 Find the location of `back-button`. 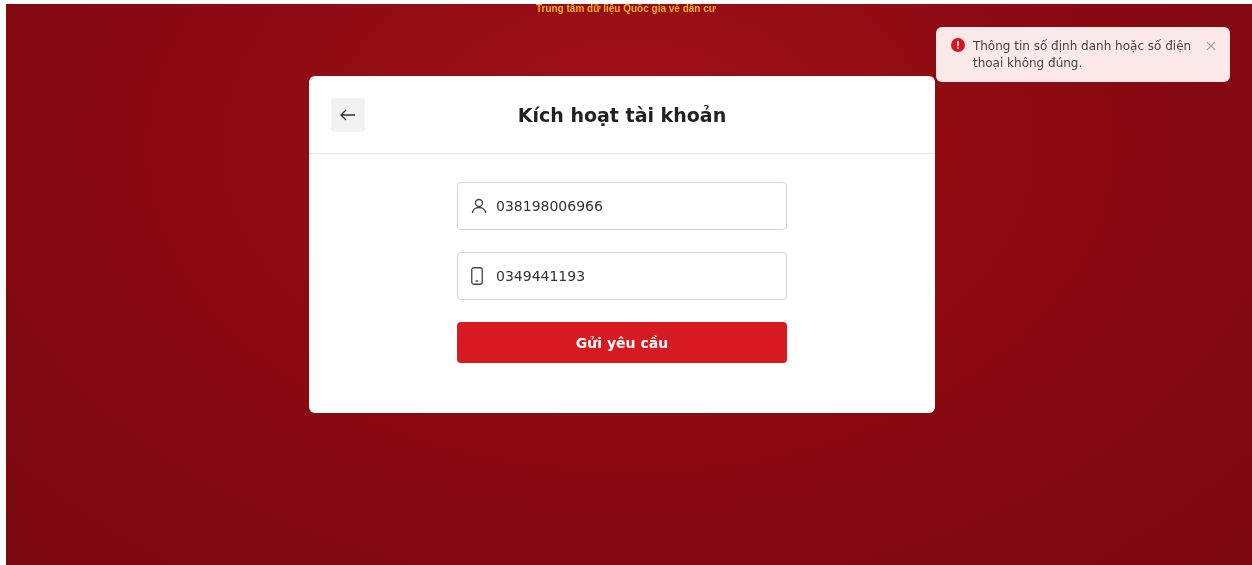

back-button is located at coordinates (348, 115).